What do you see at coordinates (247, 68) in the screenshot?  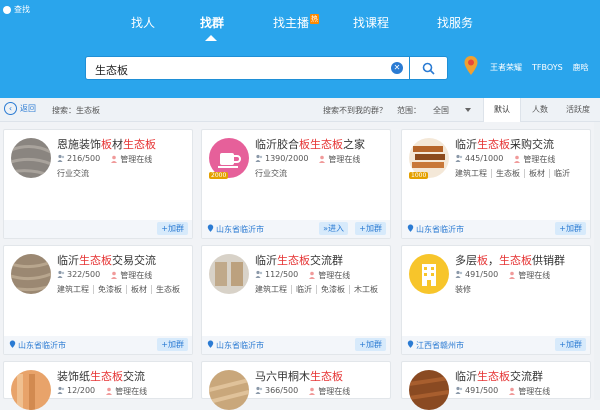 I see `search-input: 生态板 ✕` at bounding box center [247, 68].